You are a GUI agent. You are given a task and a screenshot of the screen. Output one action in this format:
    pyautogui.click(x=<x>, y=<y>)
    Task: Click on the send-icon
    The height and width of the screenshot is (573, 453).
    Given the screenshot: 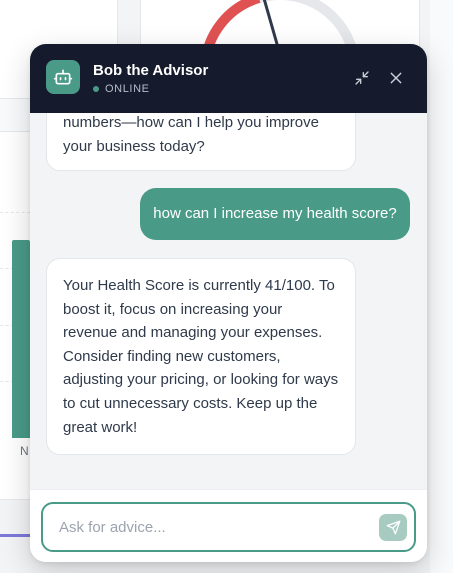 What is the action you would take?
    pyautogui.click(x=393, y=527)
    